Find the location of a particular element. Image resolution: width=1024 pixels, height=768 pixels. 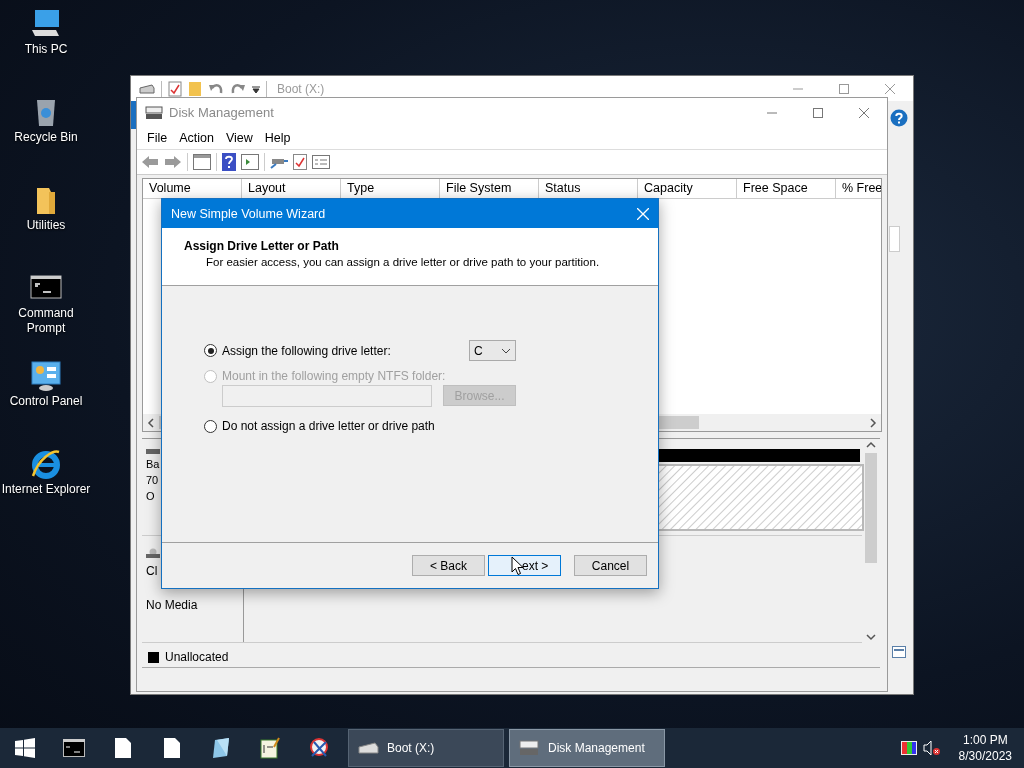

details-view-icon is located at coordinates (899, 652).